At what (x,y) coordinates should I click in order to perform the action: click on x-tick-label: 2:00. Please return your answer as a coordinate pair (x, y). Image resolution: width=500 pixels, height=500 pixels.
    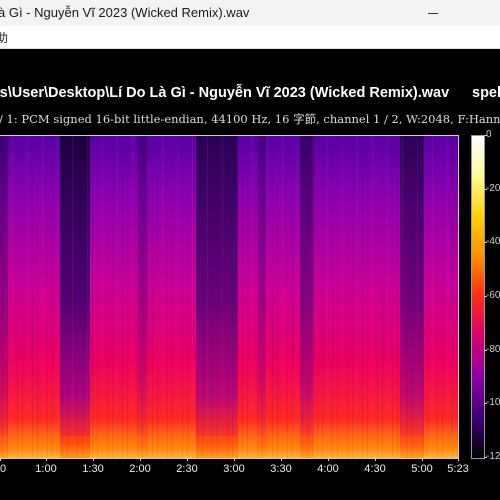
    Looking at the image, I should click on (140, 469).